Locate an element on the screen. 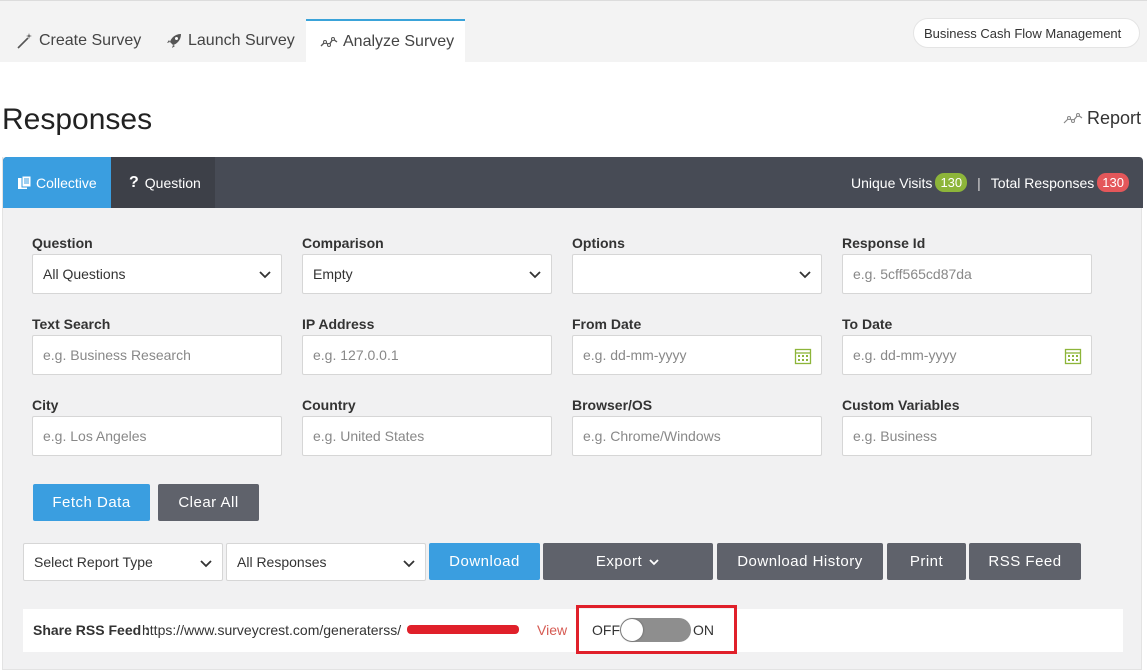 The width and height of the screenshot is (1147, 670). report-link-label: Report is located at coordinates (1114, 118).